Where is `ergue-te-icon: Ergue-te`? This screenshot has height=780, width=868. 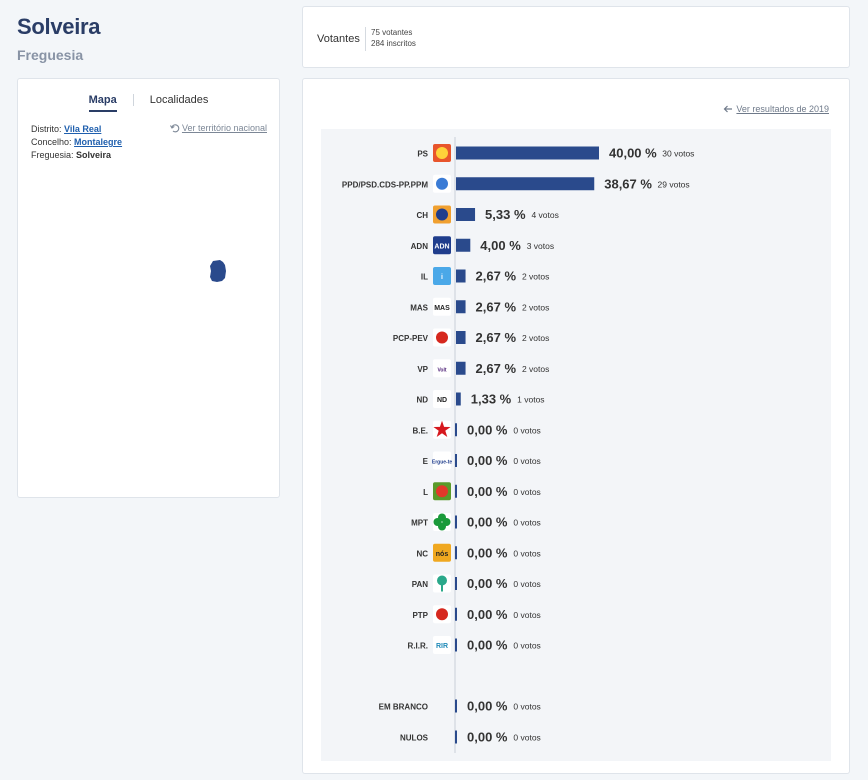 ergue-te-icon: Ergue-te is located at coordinates (442, 460).